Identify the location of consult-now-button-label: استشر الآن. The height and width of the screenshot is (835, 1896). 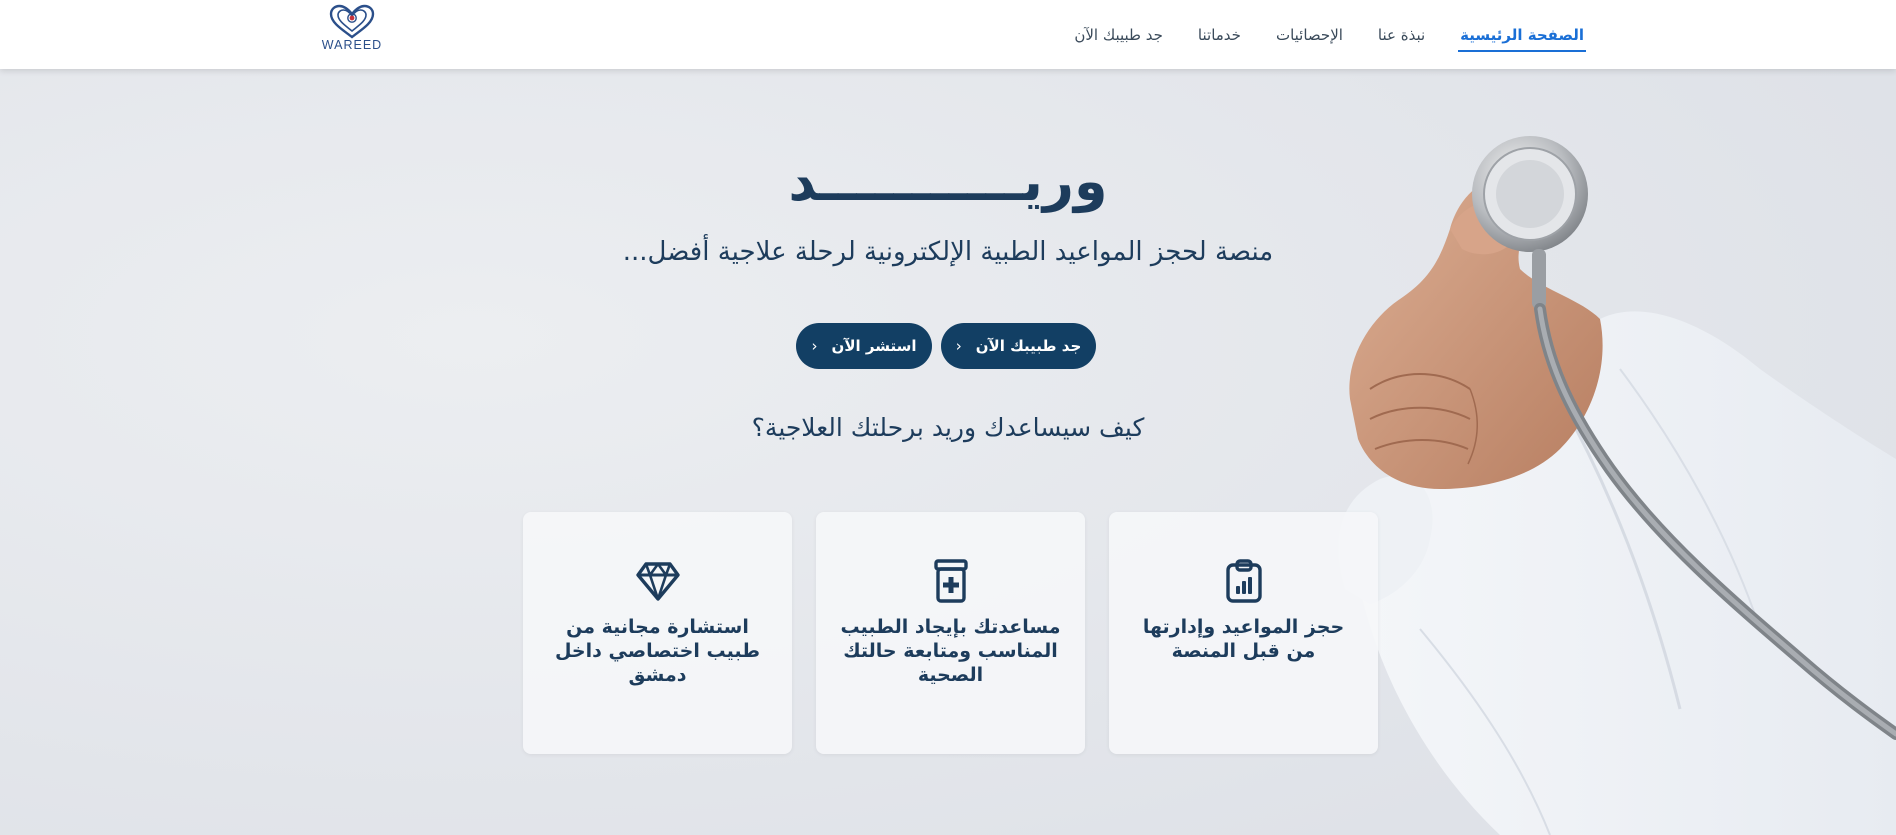
(874, 346).